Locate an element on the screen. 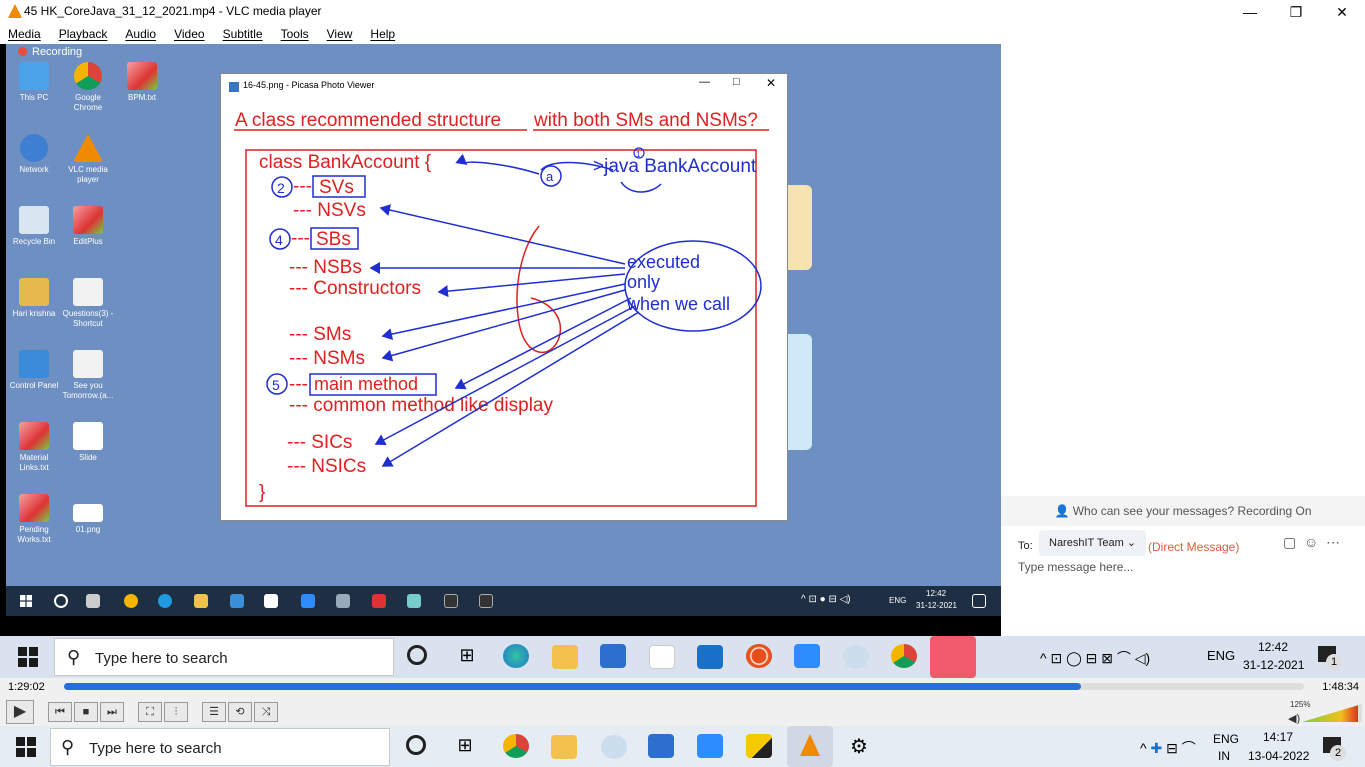 The width and height of the screenshot is (1365, 767). desktop-icon-questions: Questions(3) - Shortcut is located at coordinates (88, 303).